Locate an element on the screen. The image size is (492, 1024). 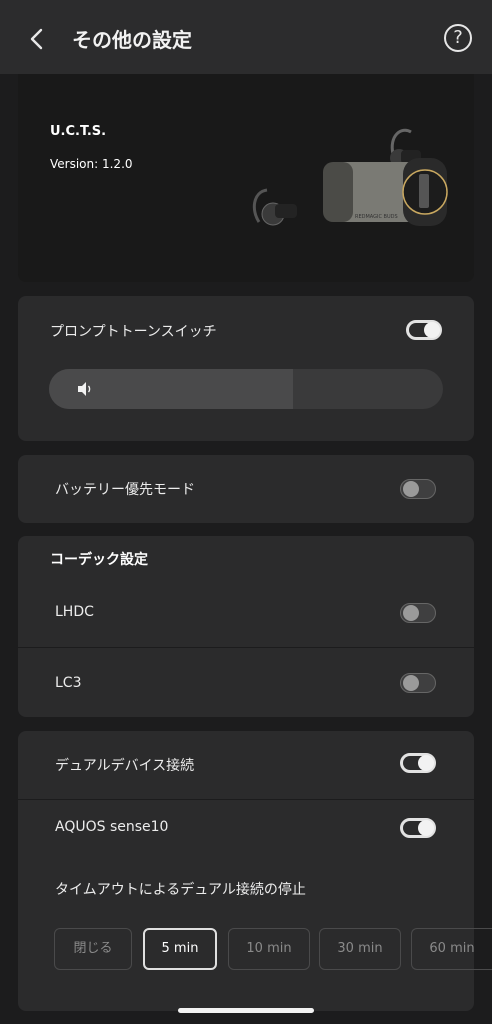
question-icon: ? is located at coordinates (458, 37).